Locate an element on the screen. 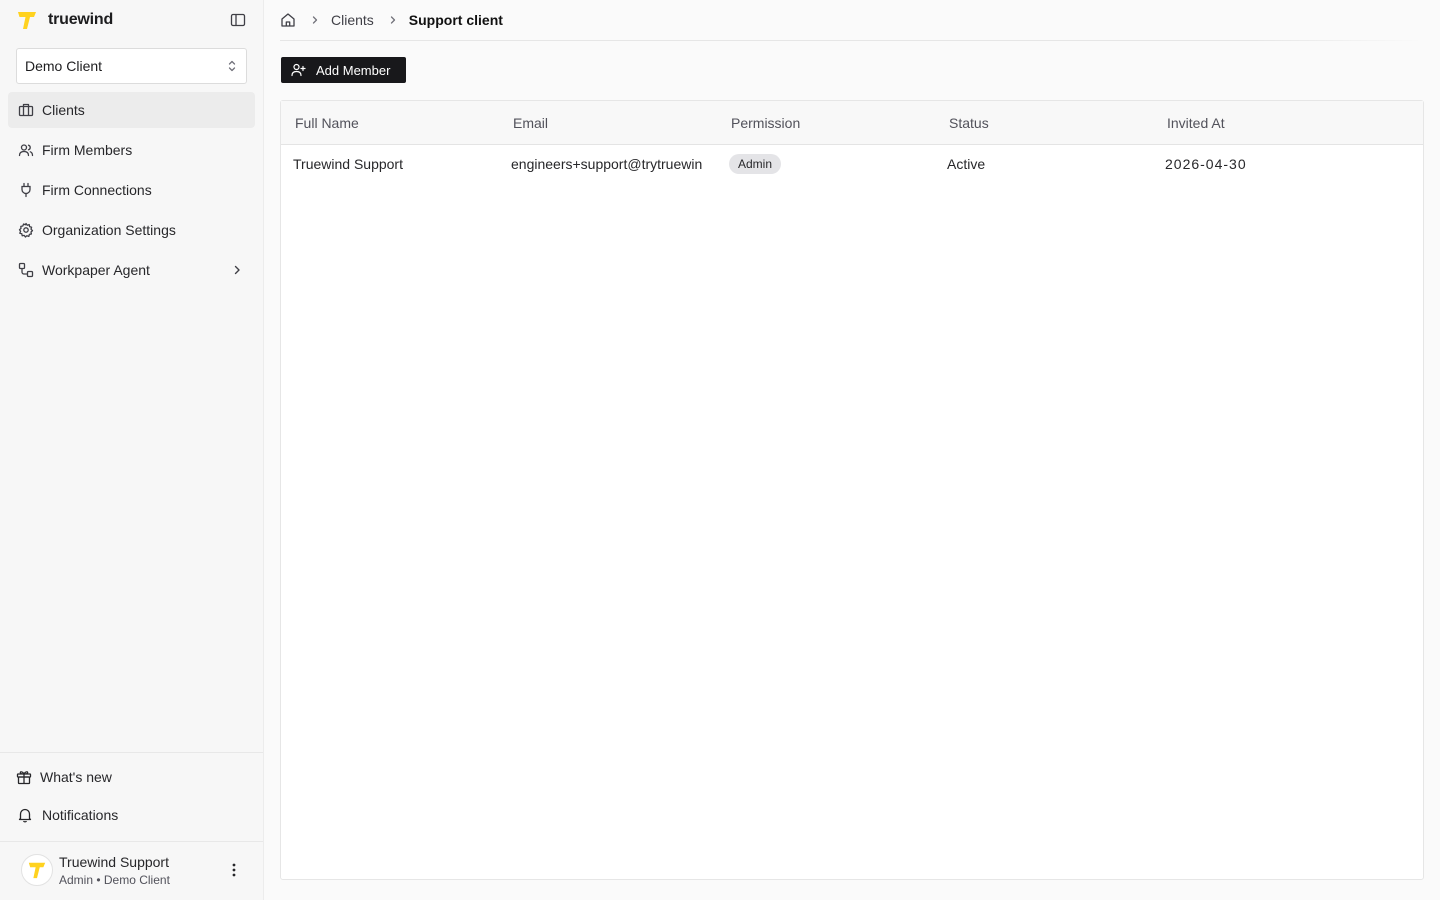 This screenshot has height=900, width=1440. sidebar-toggle-button is located at coordinates (238, 20).